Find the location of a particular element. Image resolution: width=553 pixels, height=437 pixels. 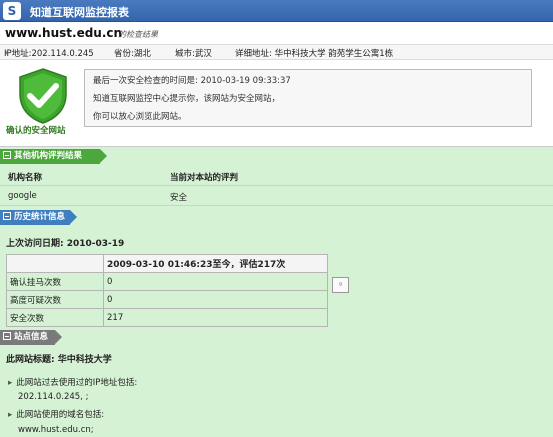

org-name: google is located at coordinates (22, 196).